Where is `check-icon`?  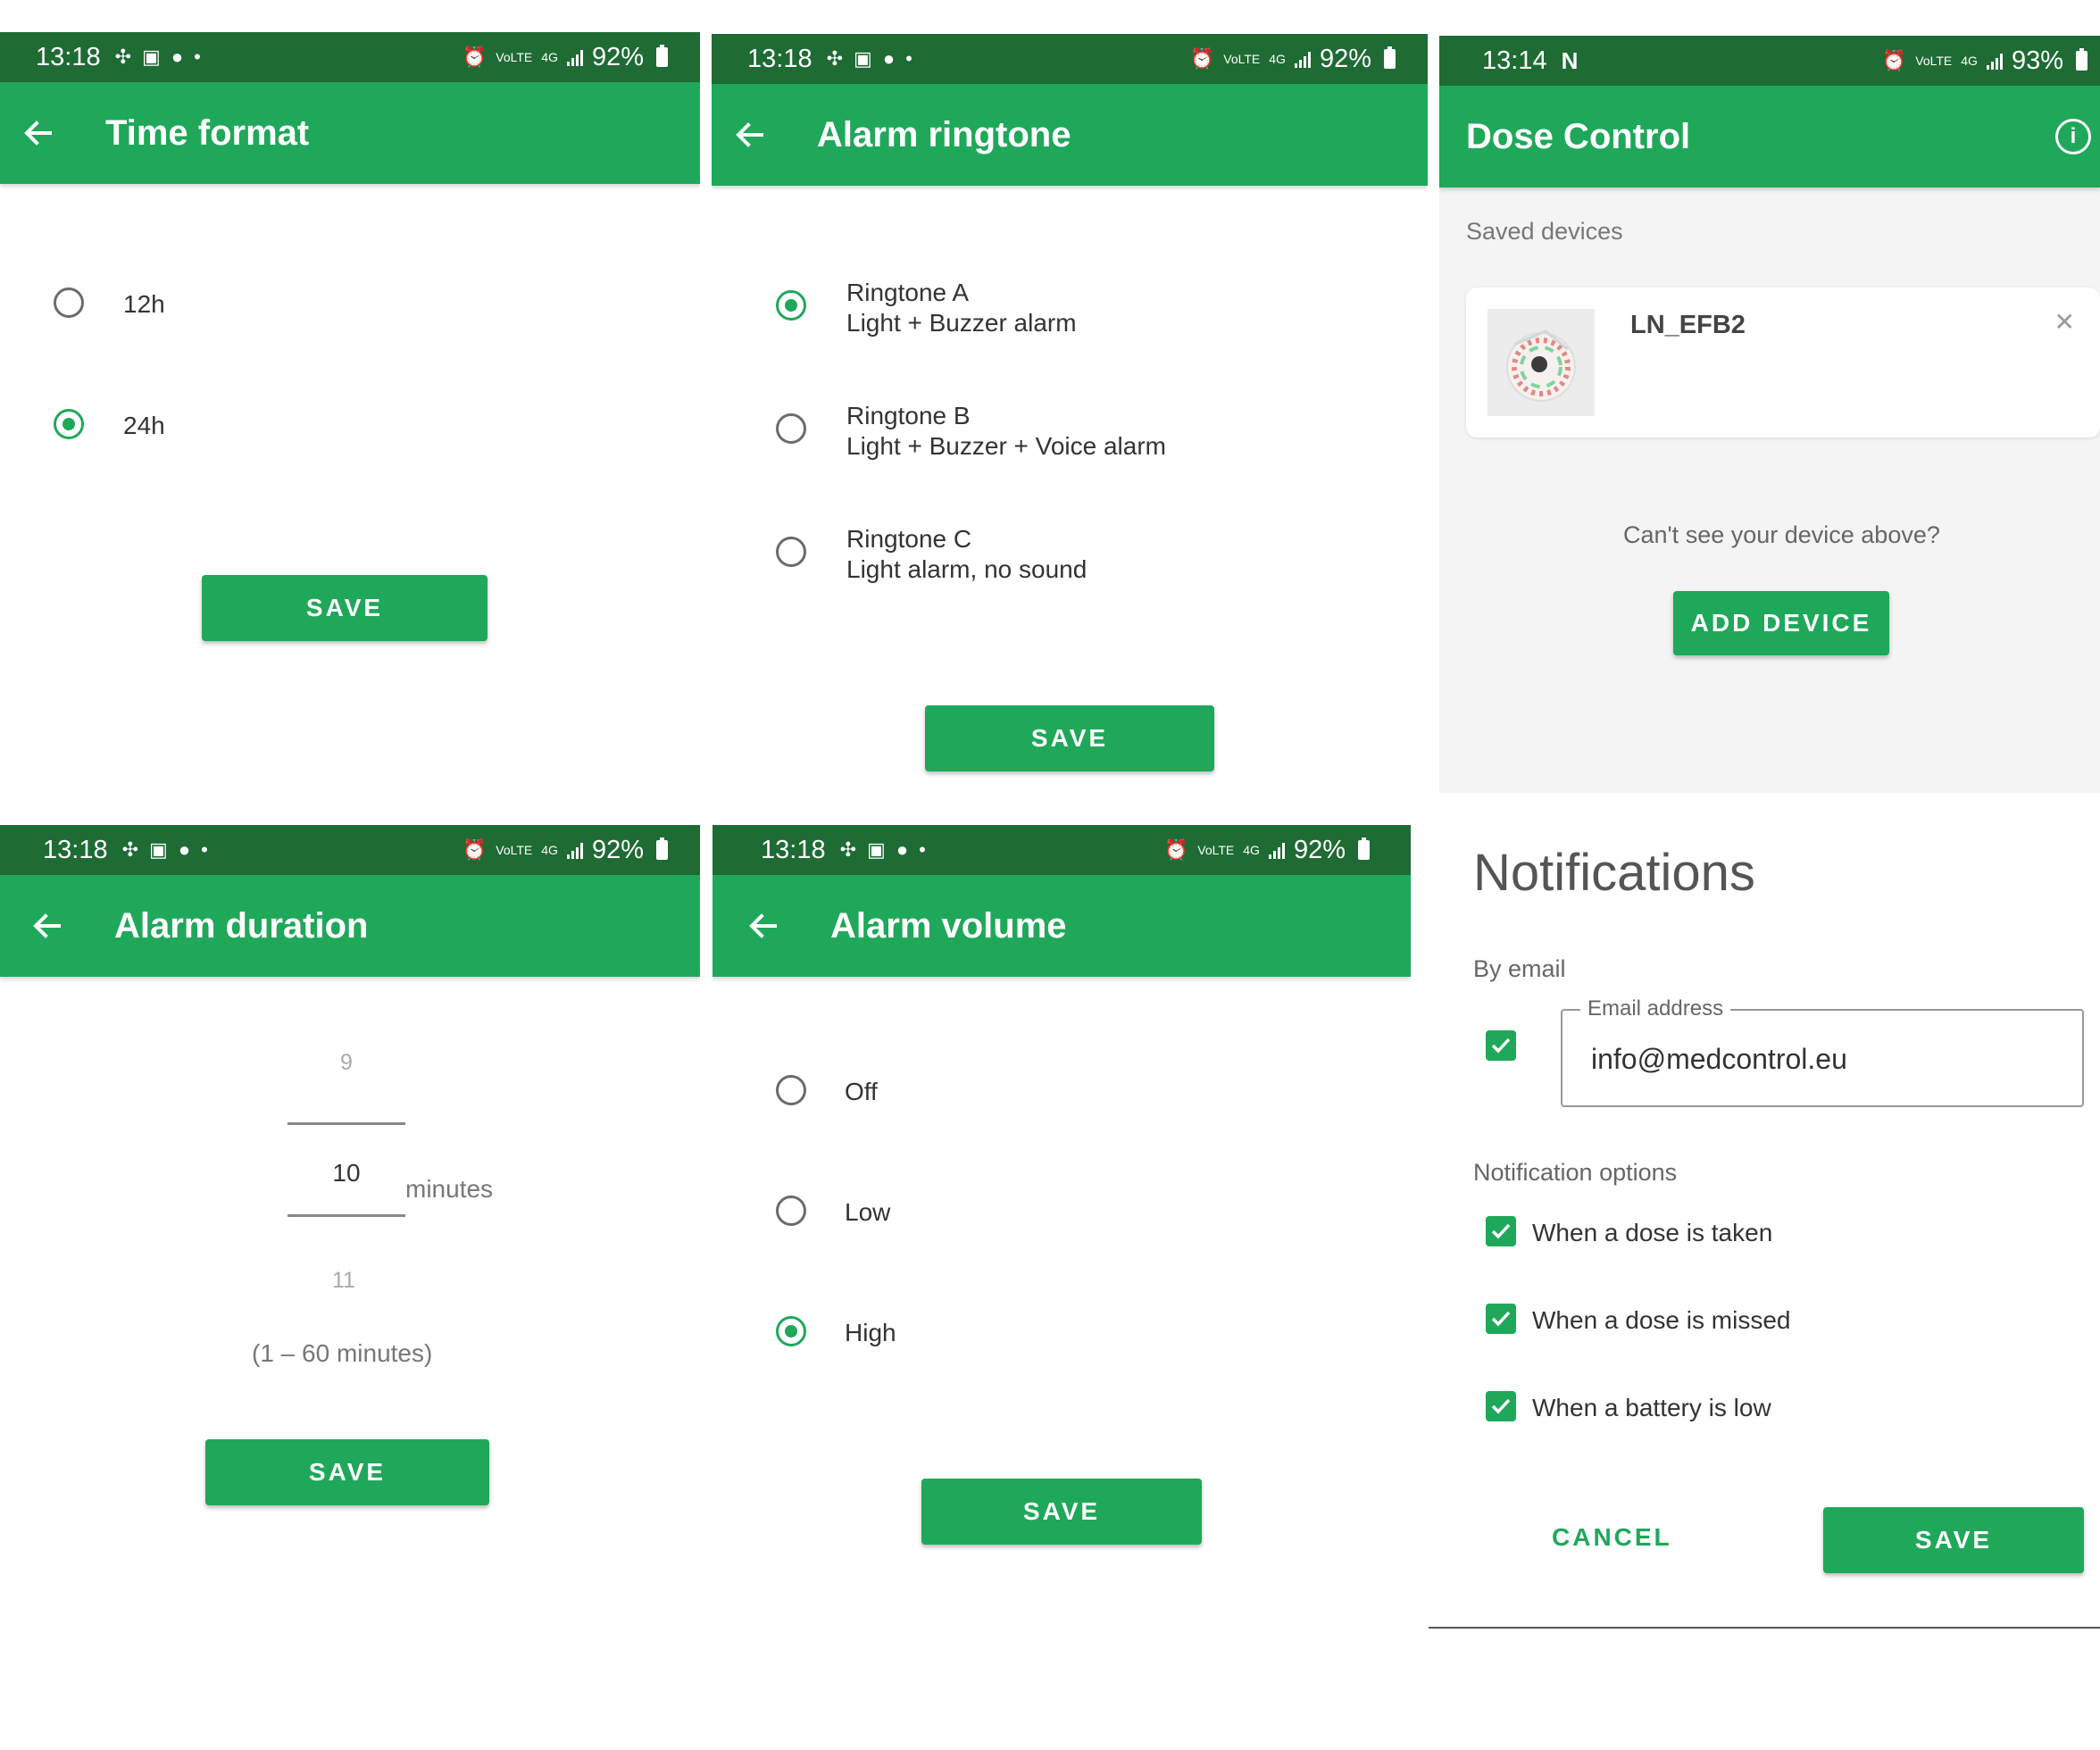 check-icon is located at coordinates (1501, 1231).